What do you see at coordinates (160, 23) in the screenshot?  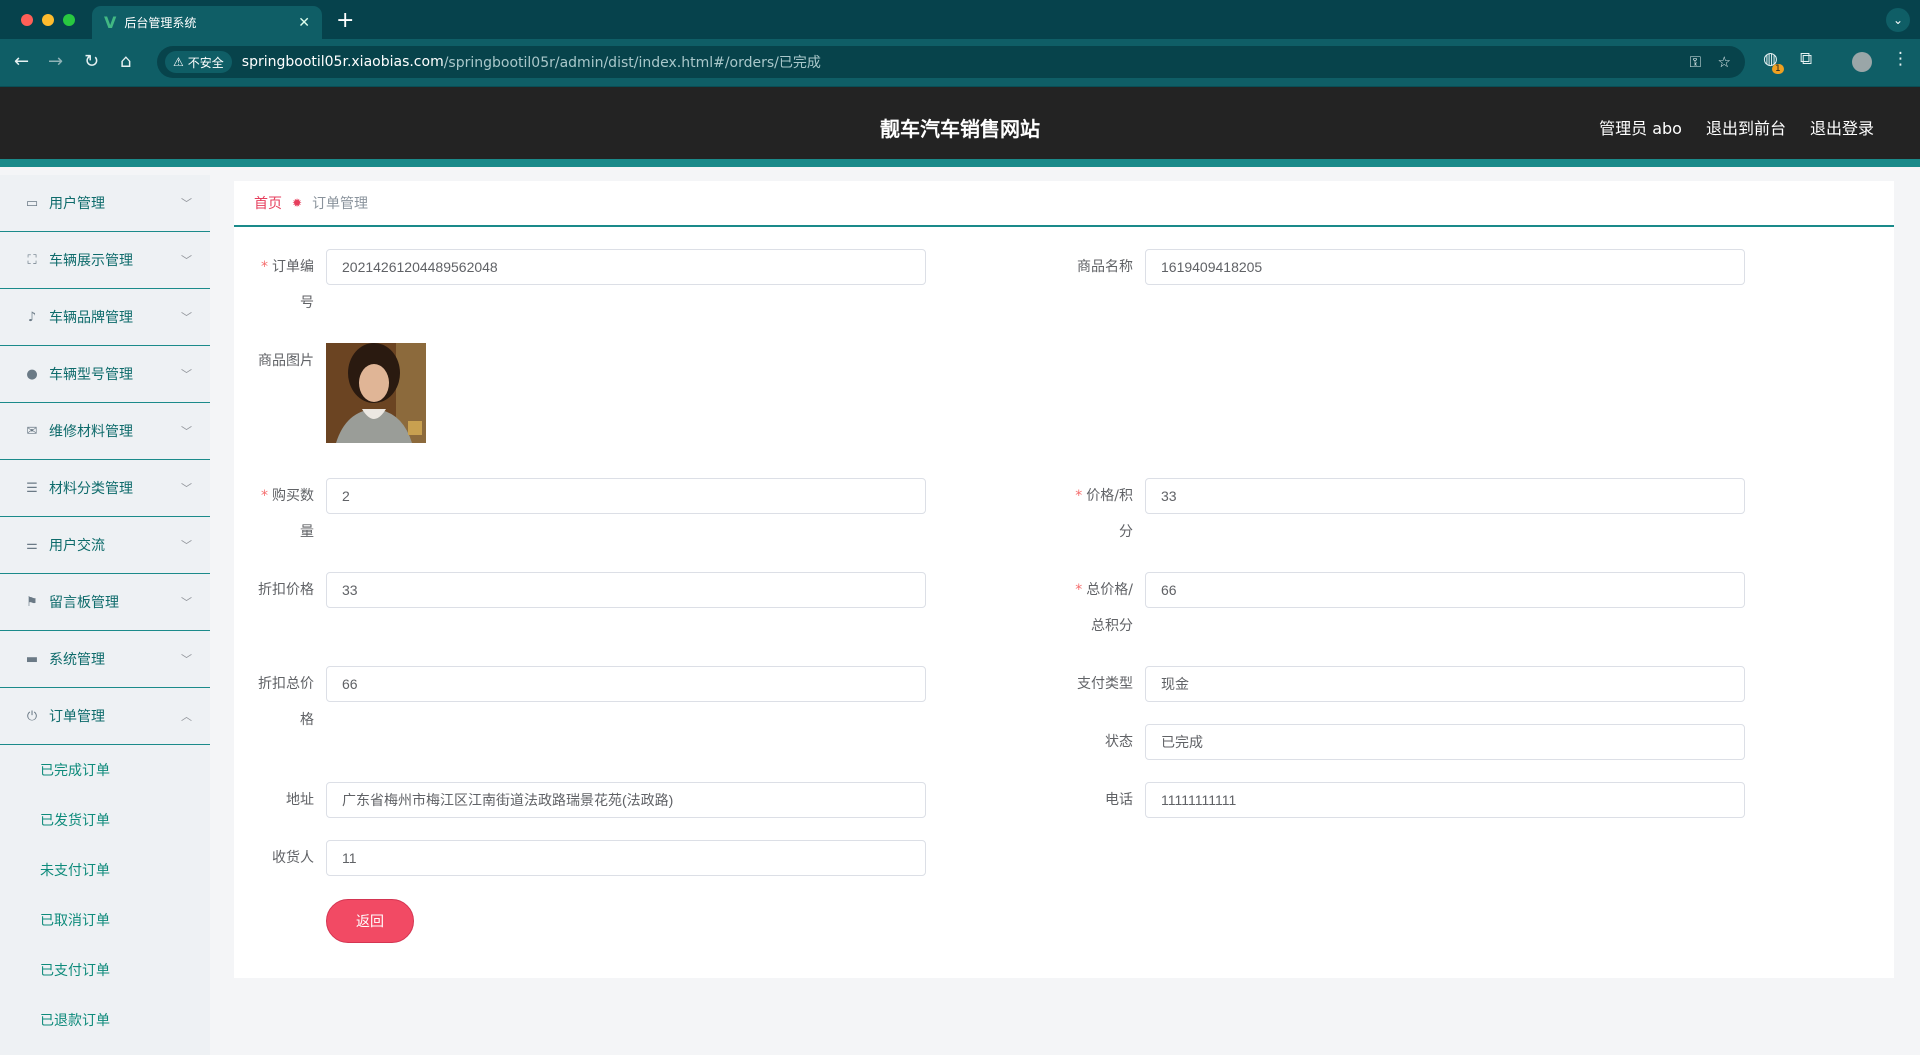 I see `tab-title: 后台管理系统` at bounding box center [160, 23].